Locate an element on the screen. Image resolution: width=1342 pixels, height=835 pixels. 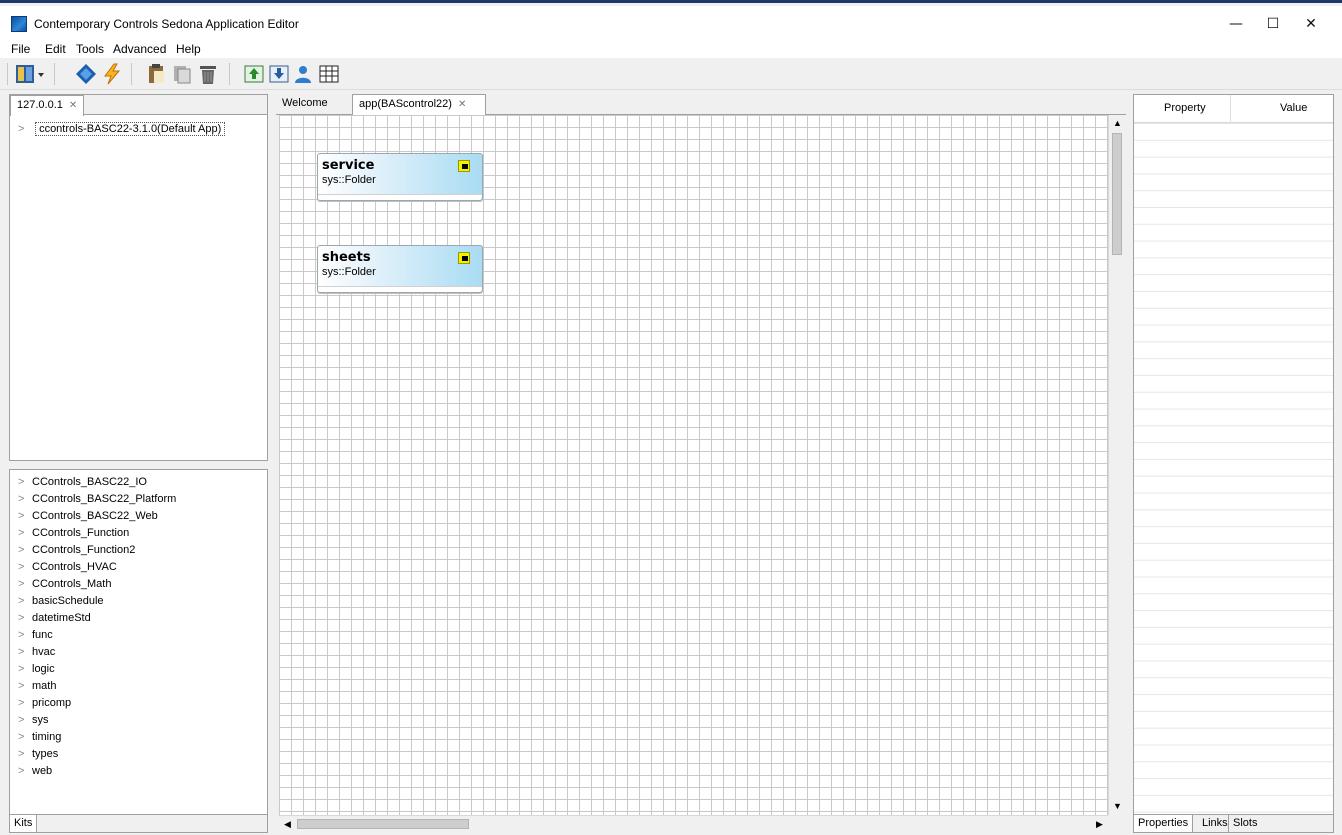
tab-device: 127.0.0.1 ✕ is located at coordinates (47, 105).